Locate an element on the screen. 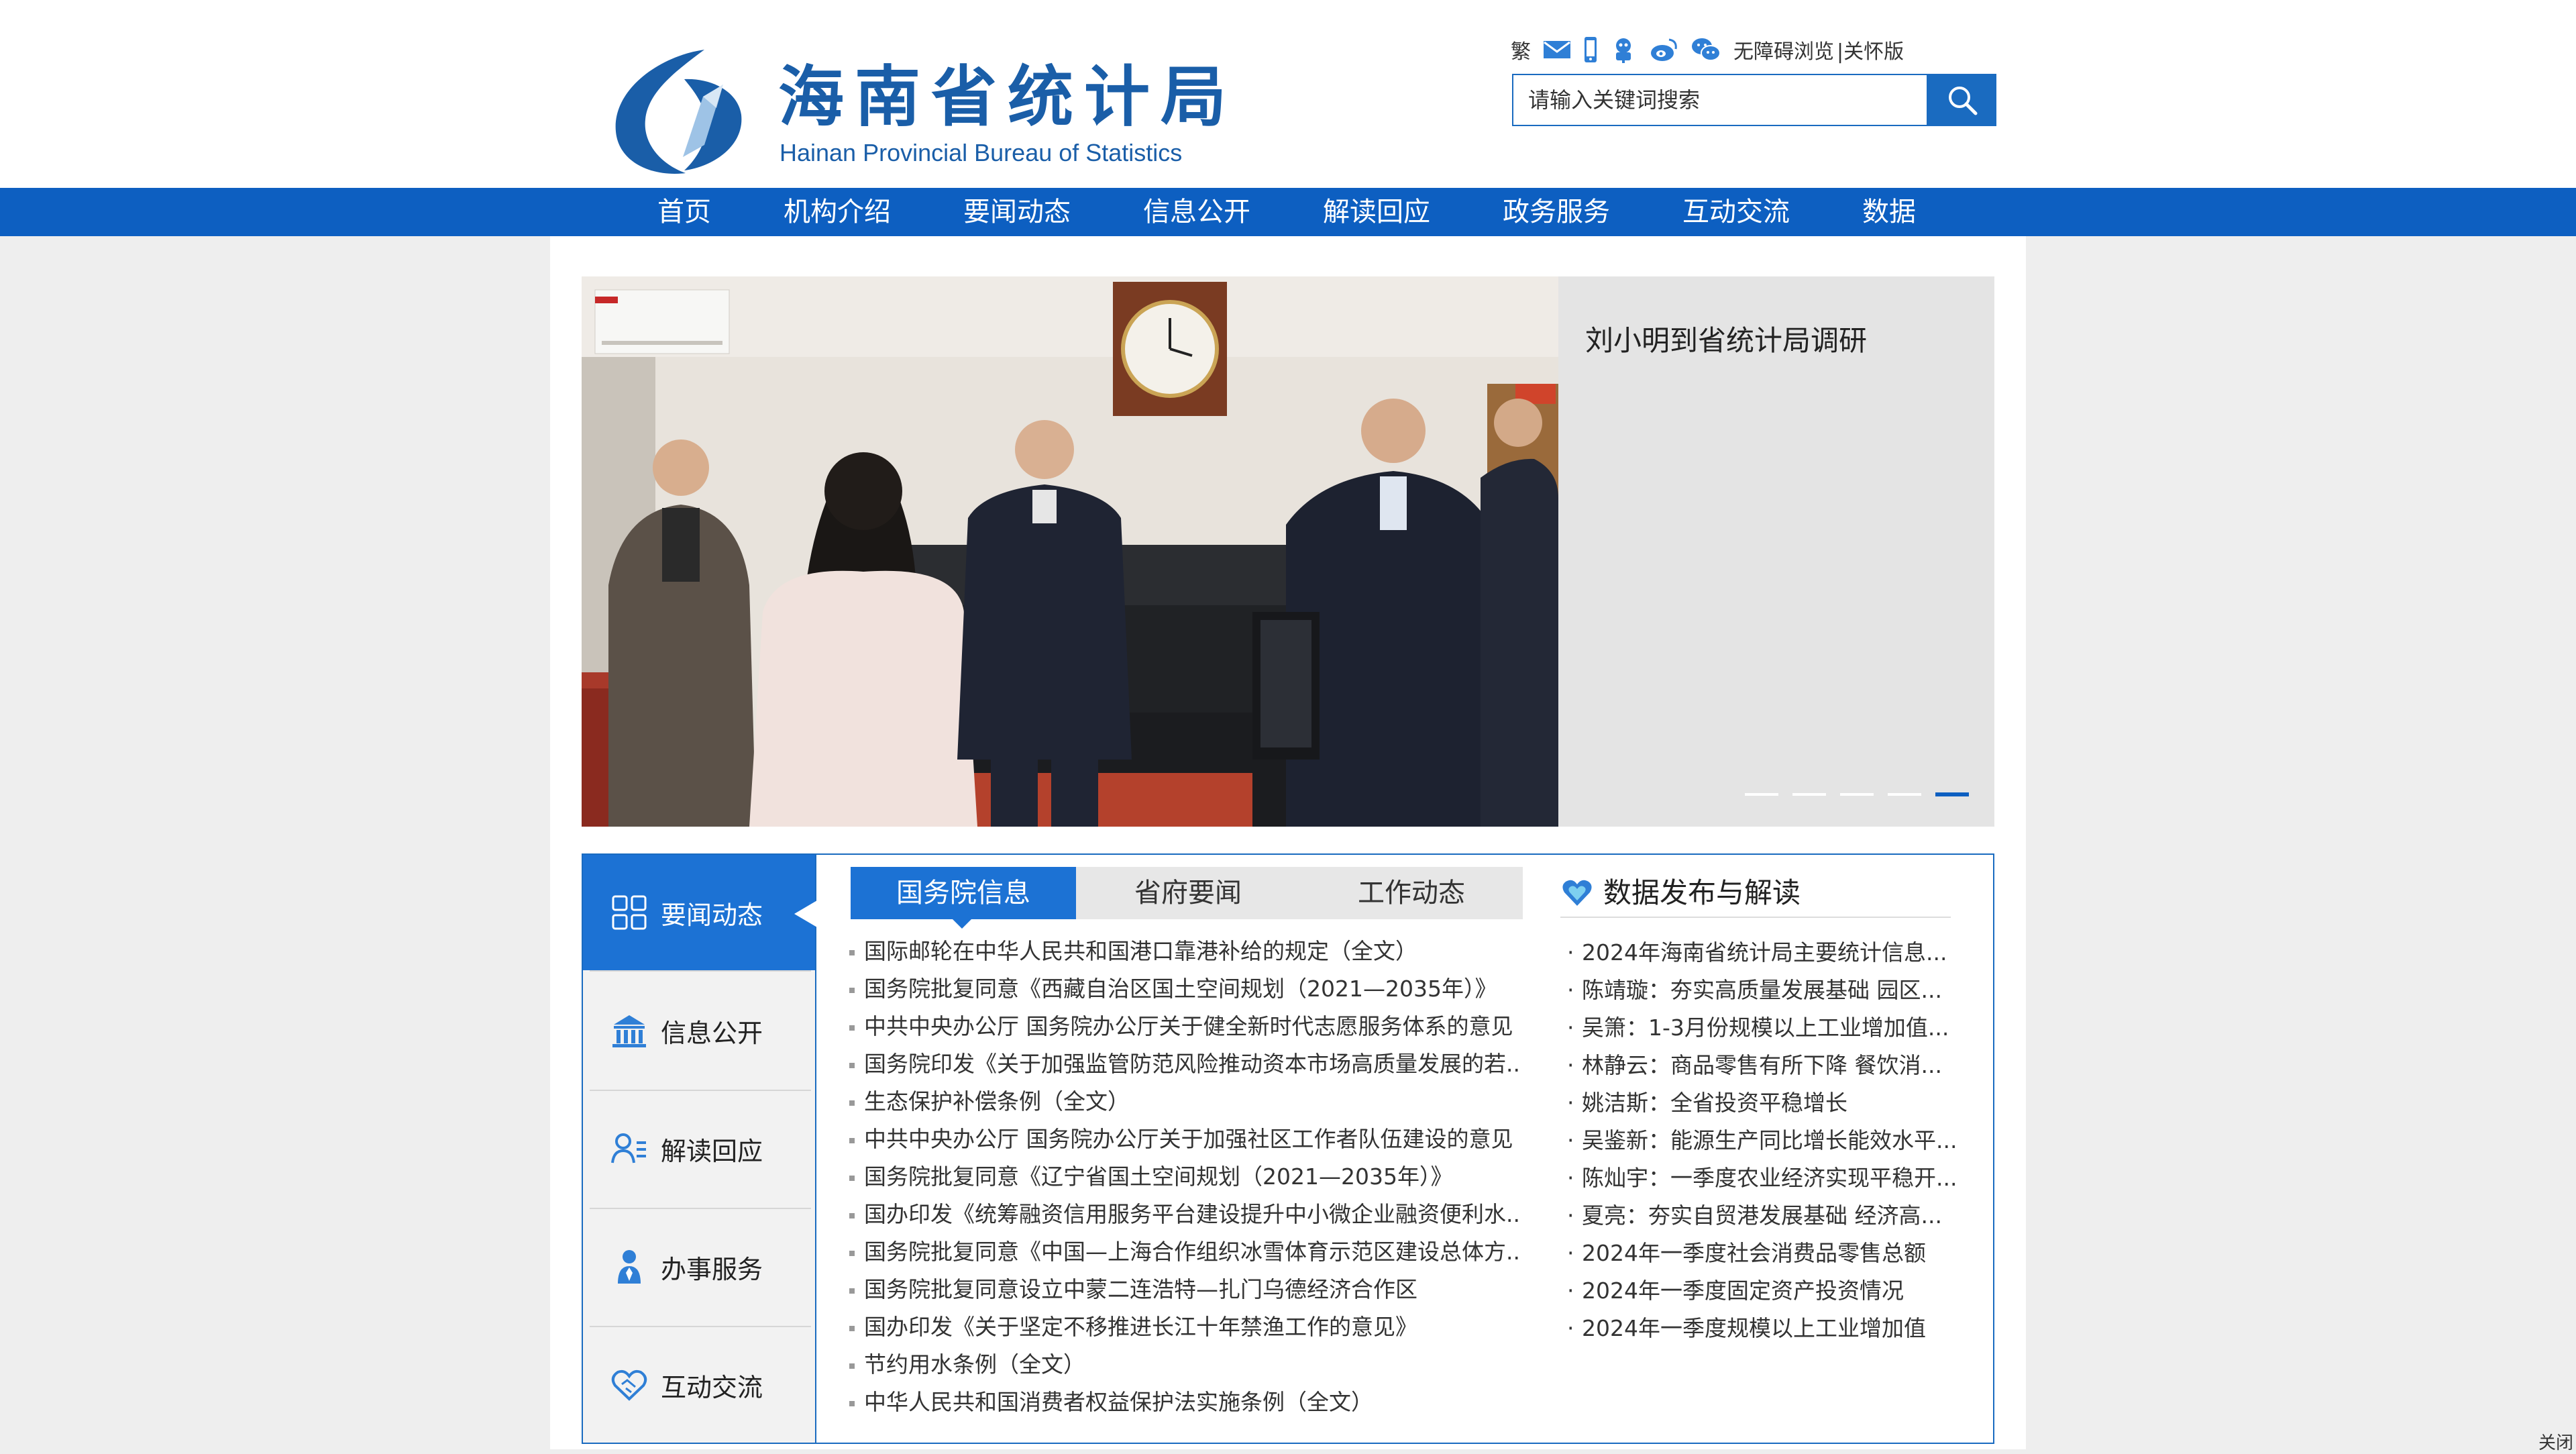  building-icon is located at coordinates (629, 1031).